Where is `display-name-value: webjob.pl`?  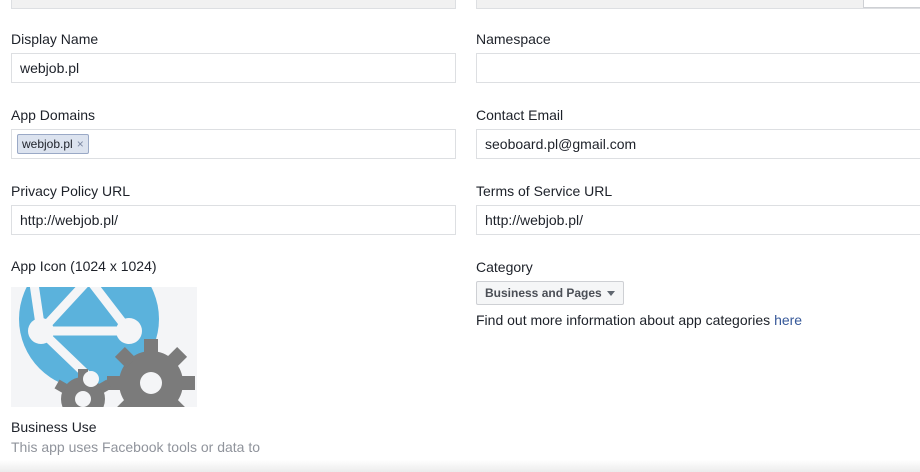
display-name-value: webjob.pl is located at coordinates (50, 68).